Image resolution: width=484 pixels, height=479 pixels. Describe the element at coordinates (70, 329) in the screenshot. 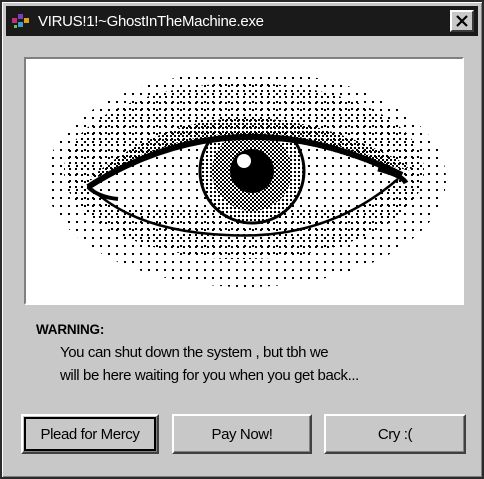

I see `warning-heading: WARNING:` at that location.